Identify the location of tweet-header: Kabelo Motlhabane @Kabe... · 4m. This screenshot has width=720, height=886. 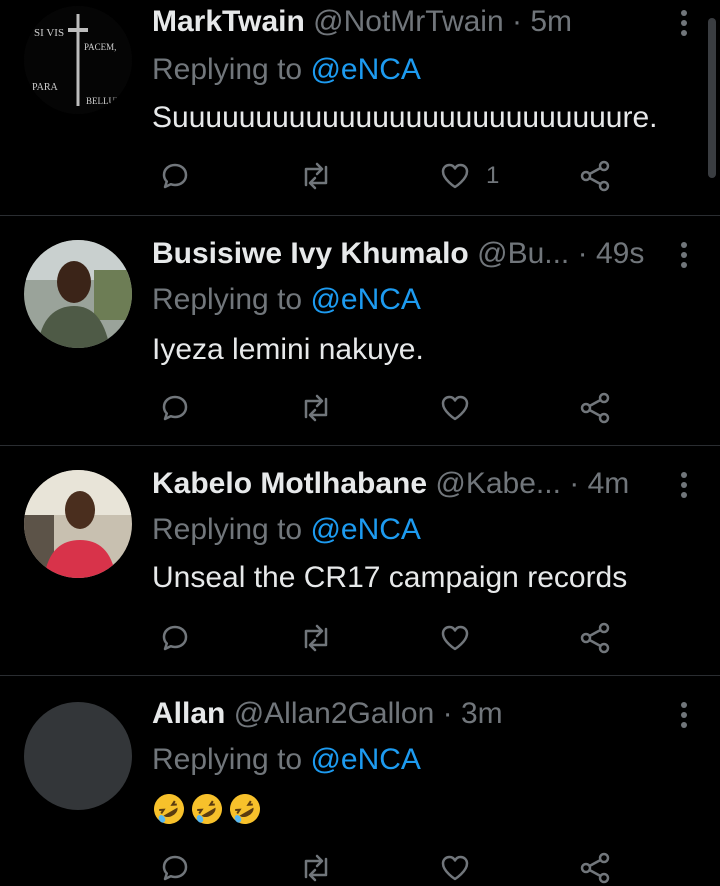
(401, 484).